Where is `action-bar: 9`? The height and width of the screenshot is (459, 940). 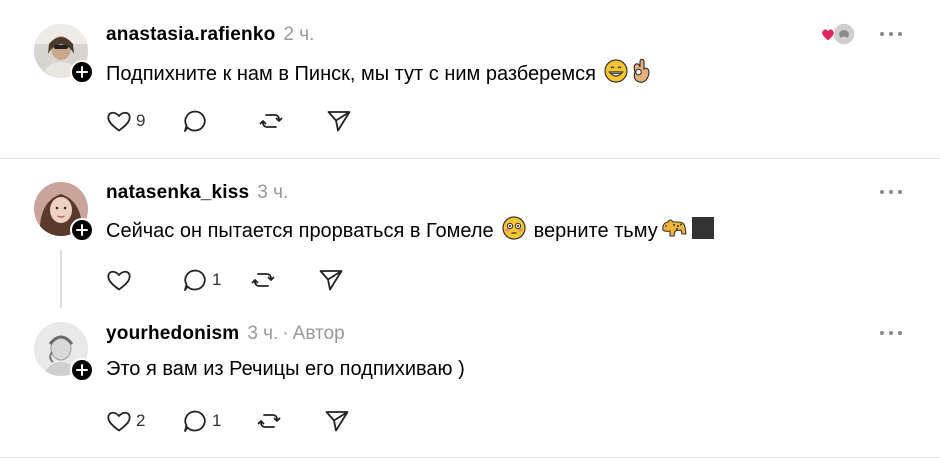 action-bar: 9 is located at coordinates (240, 121).